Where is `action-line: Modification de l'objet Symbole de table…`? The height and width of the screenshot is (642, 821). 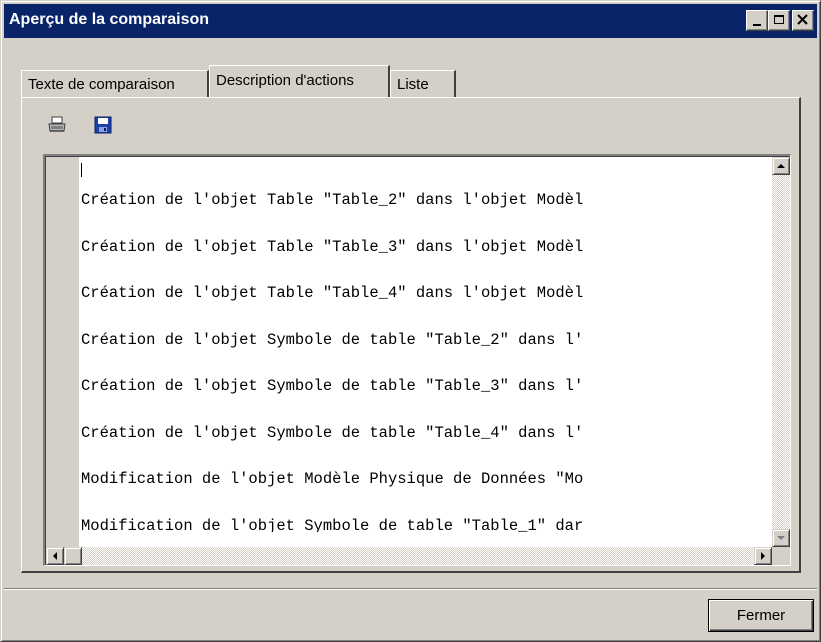 action-line: Modification de l'objet Symbole de table… is located at coordinates (332, 524).